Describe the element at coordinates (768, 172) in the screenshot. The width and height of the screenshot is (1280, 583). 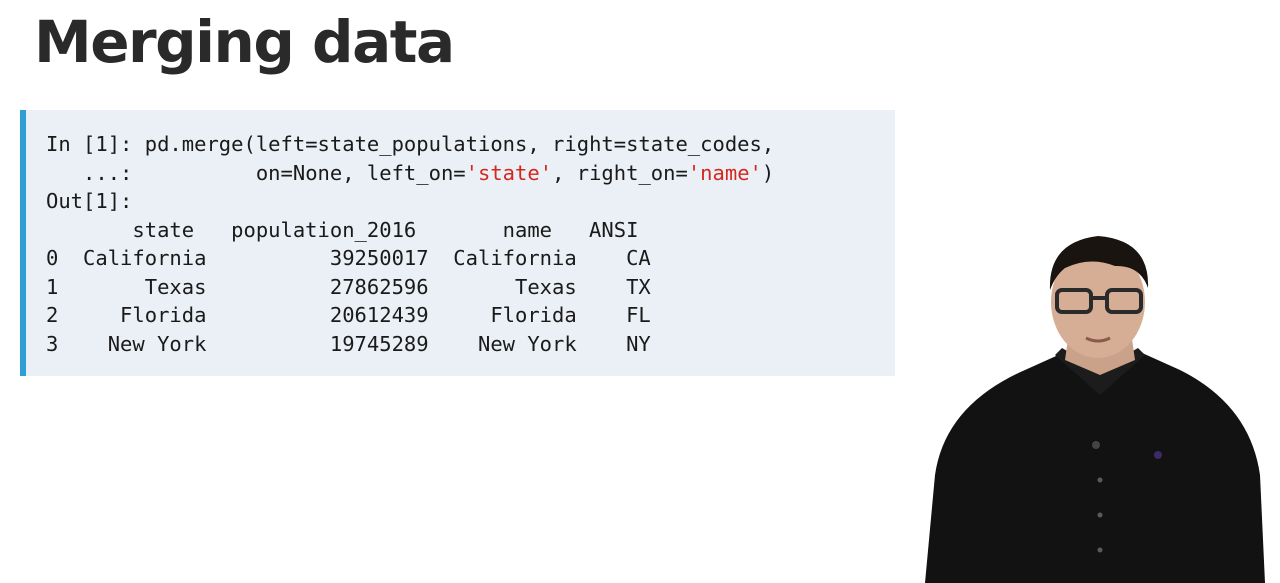
I see `merge-call-line-2c: )` at that location.